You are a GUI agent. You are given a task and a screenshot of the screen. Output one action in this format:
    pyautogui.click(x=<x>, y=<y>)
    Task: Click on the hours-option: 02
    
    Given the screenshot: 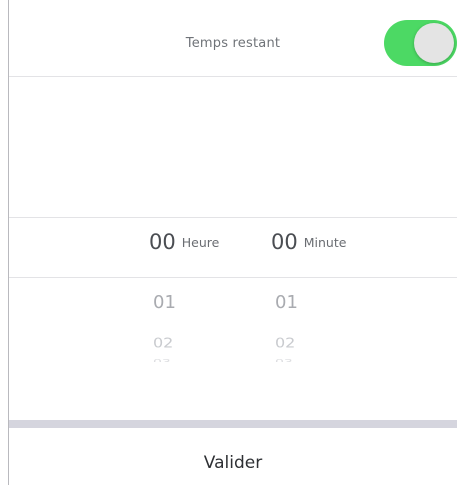 What is the action you would take?
    pyautogui.click(x=163, y=343)
    